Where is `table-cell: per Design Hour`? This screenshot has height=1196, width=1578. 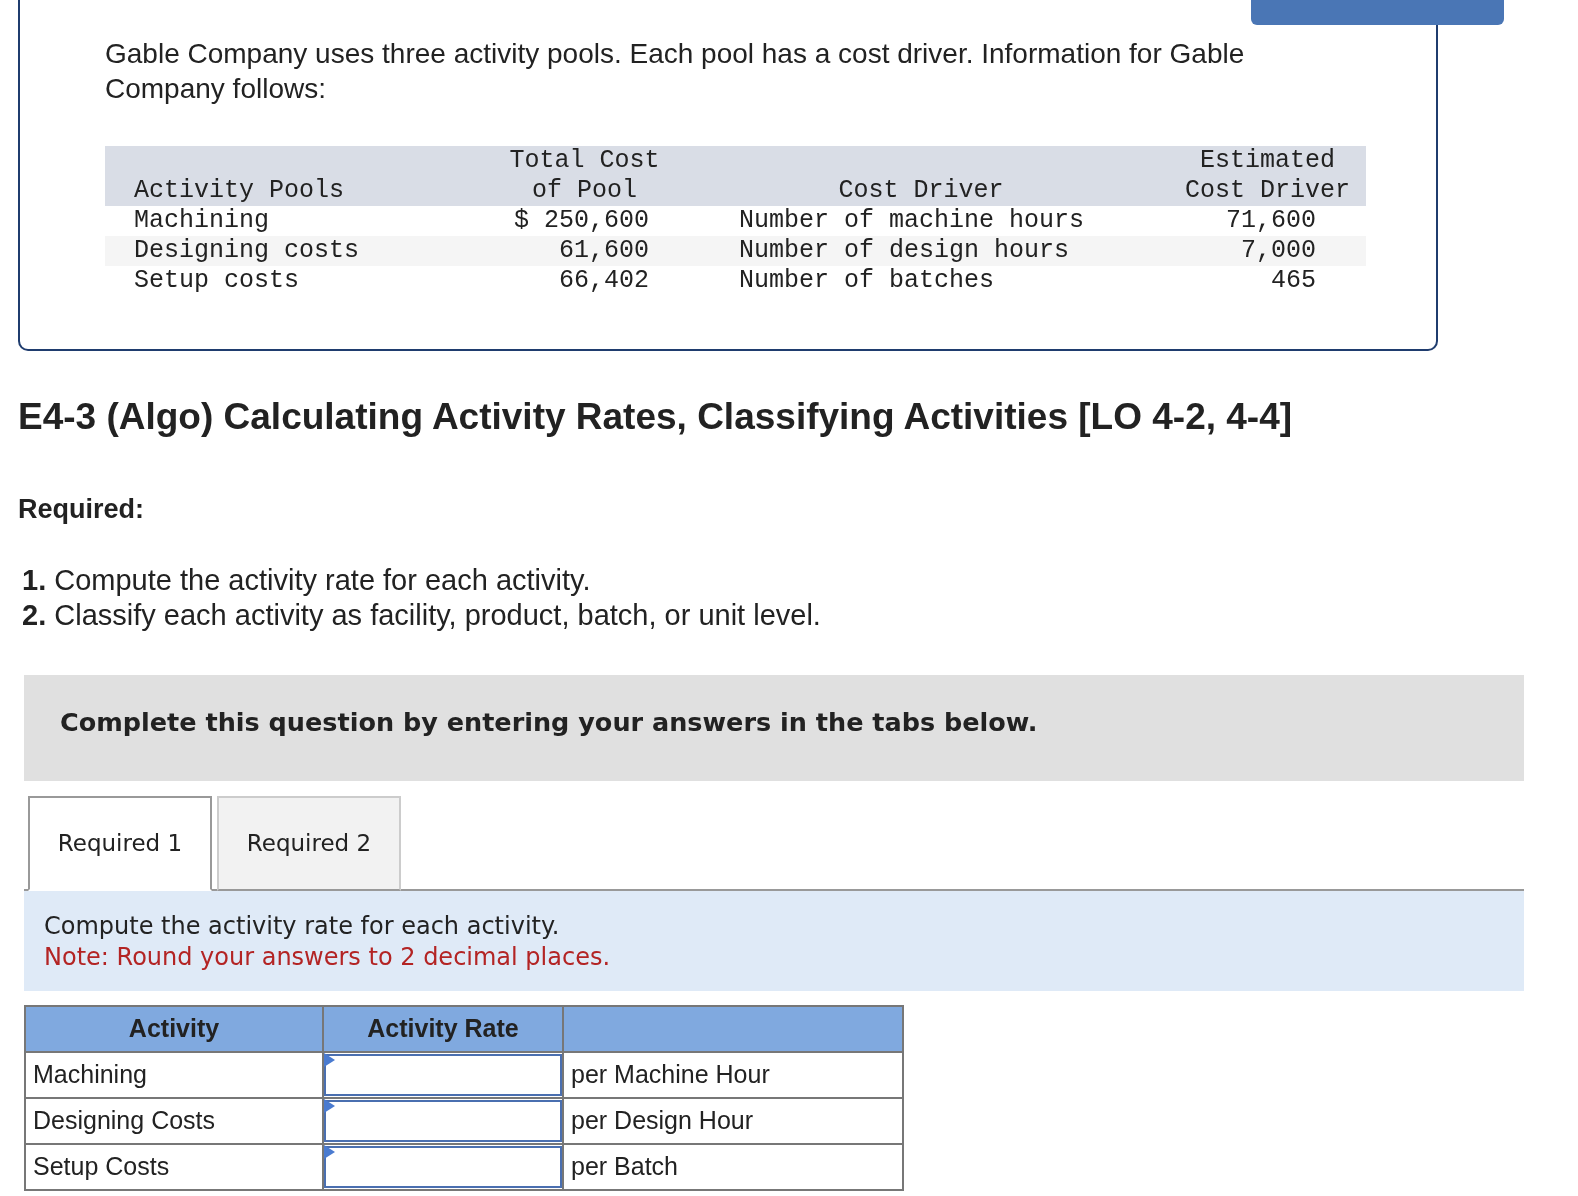 table-cell: per Design Hour is located at coordinates (733, 1121).